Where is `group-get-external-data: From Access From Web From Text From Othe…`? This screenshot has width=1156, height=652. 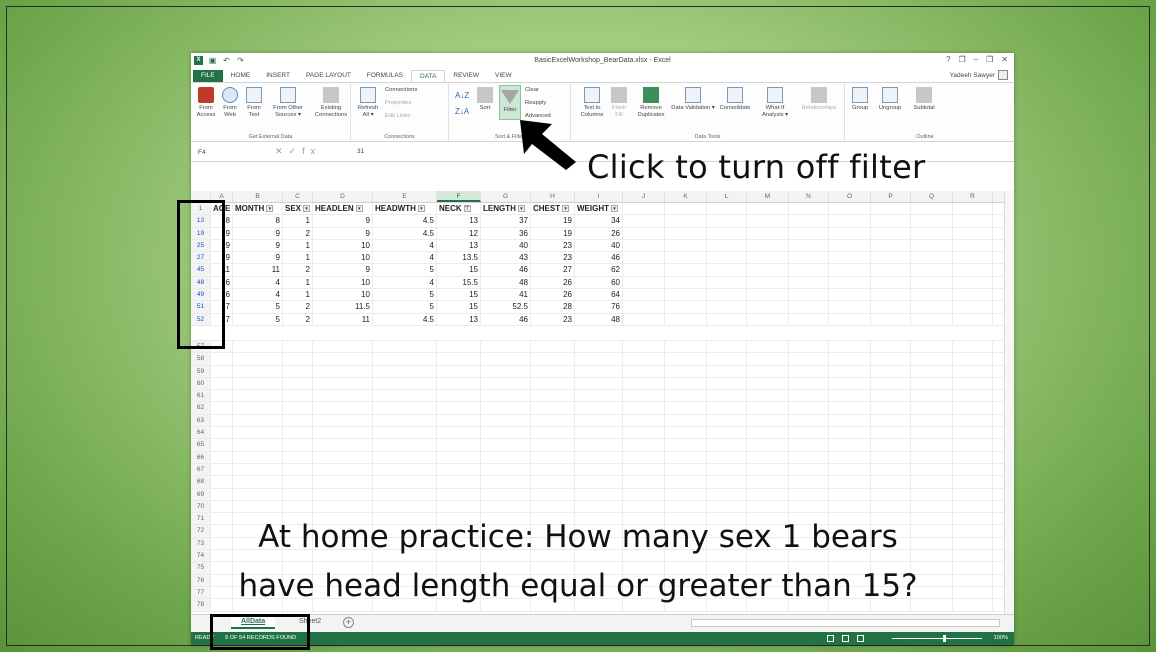
group-get-external-data: From Access From Web From Text From Othe… is located at coordinates (271, 112).